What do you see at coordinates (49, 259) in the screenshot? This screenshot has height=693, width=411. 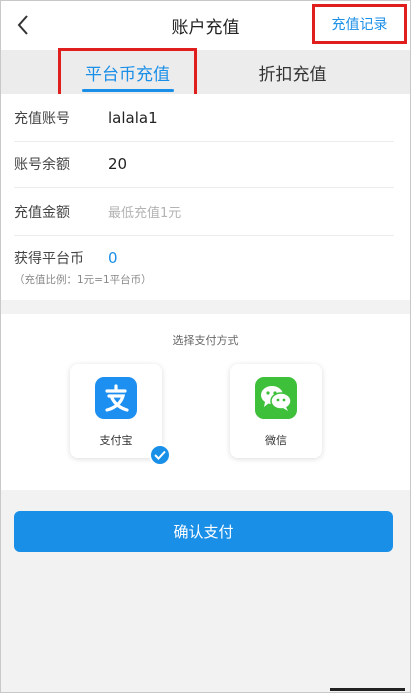 I see `coins-label: 获得平台币` at bounding box center [49, 259].